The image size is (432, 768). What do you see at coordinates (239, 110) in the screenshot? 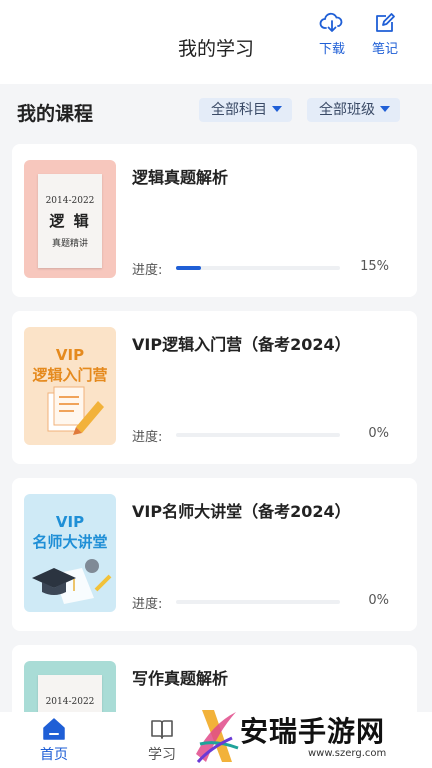
I see `subject-filter-label: 全部科目` at bounding box center [239, 110].